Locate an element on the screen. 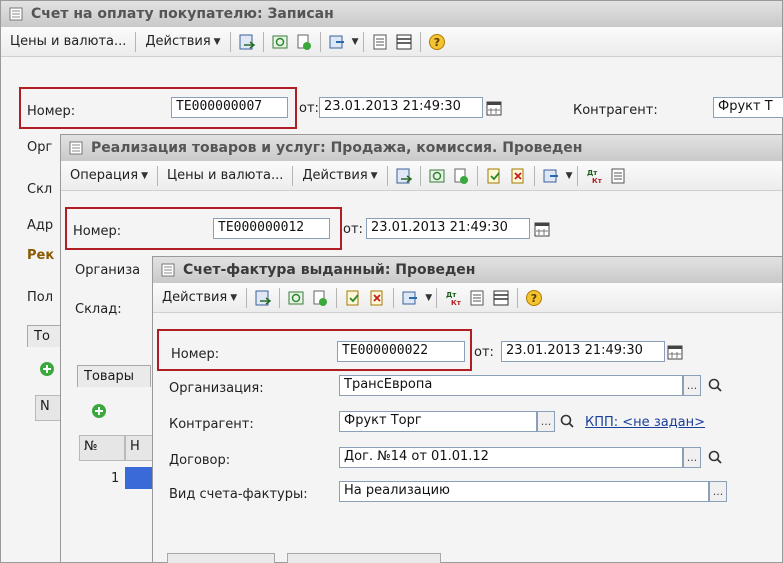 The width and height of the screenshot is (783, 563). window-title-bar: Счет-фактура выданный: Проведен is located at coordinates (467, 270).